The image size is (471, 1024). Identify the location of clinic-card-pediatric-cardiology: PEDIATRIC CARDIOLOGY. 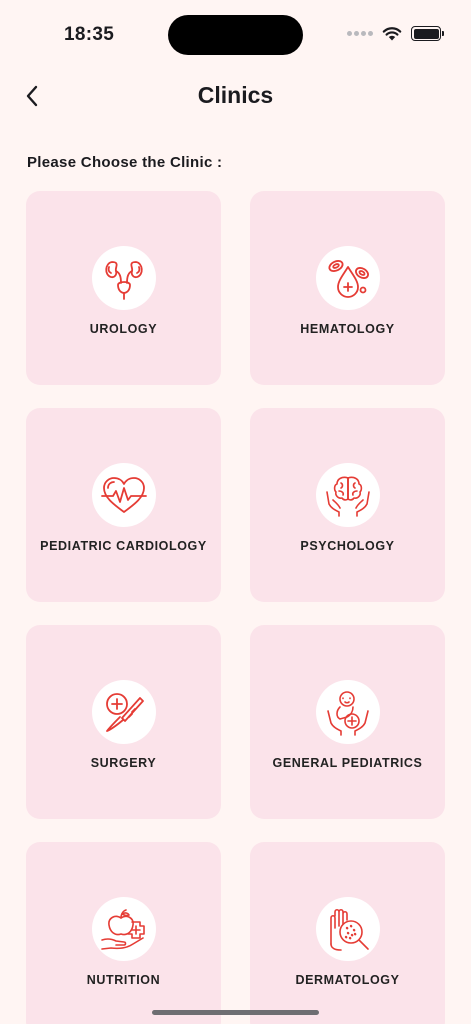
(123, 505).